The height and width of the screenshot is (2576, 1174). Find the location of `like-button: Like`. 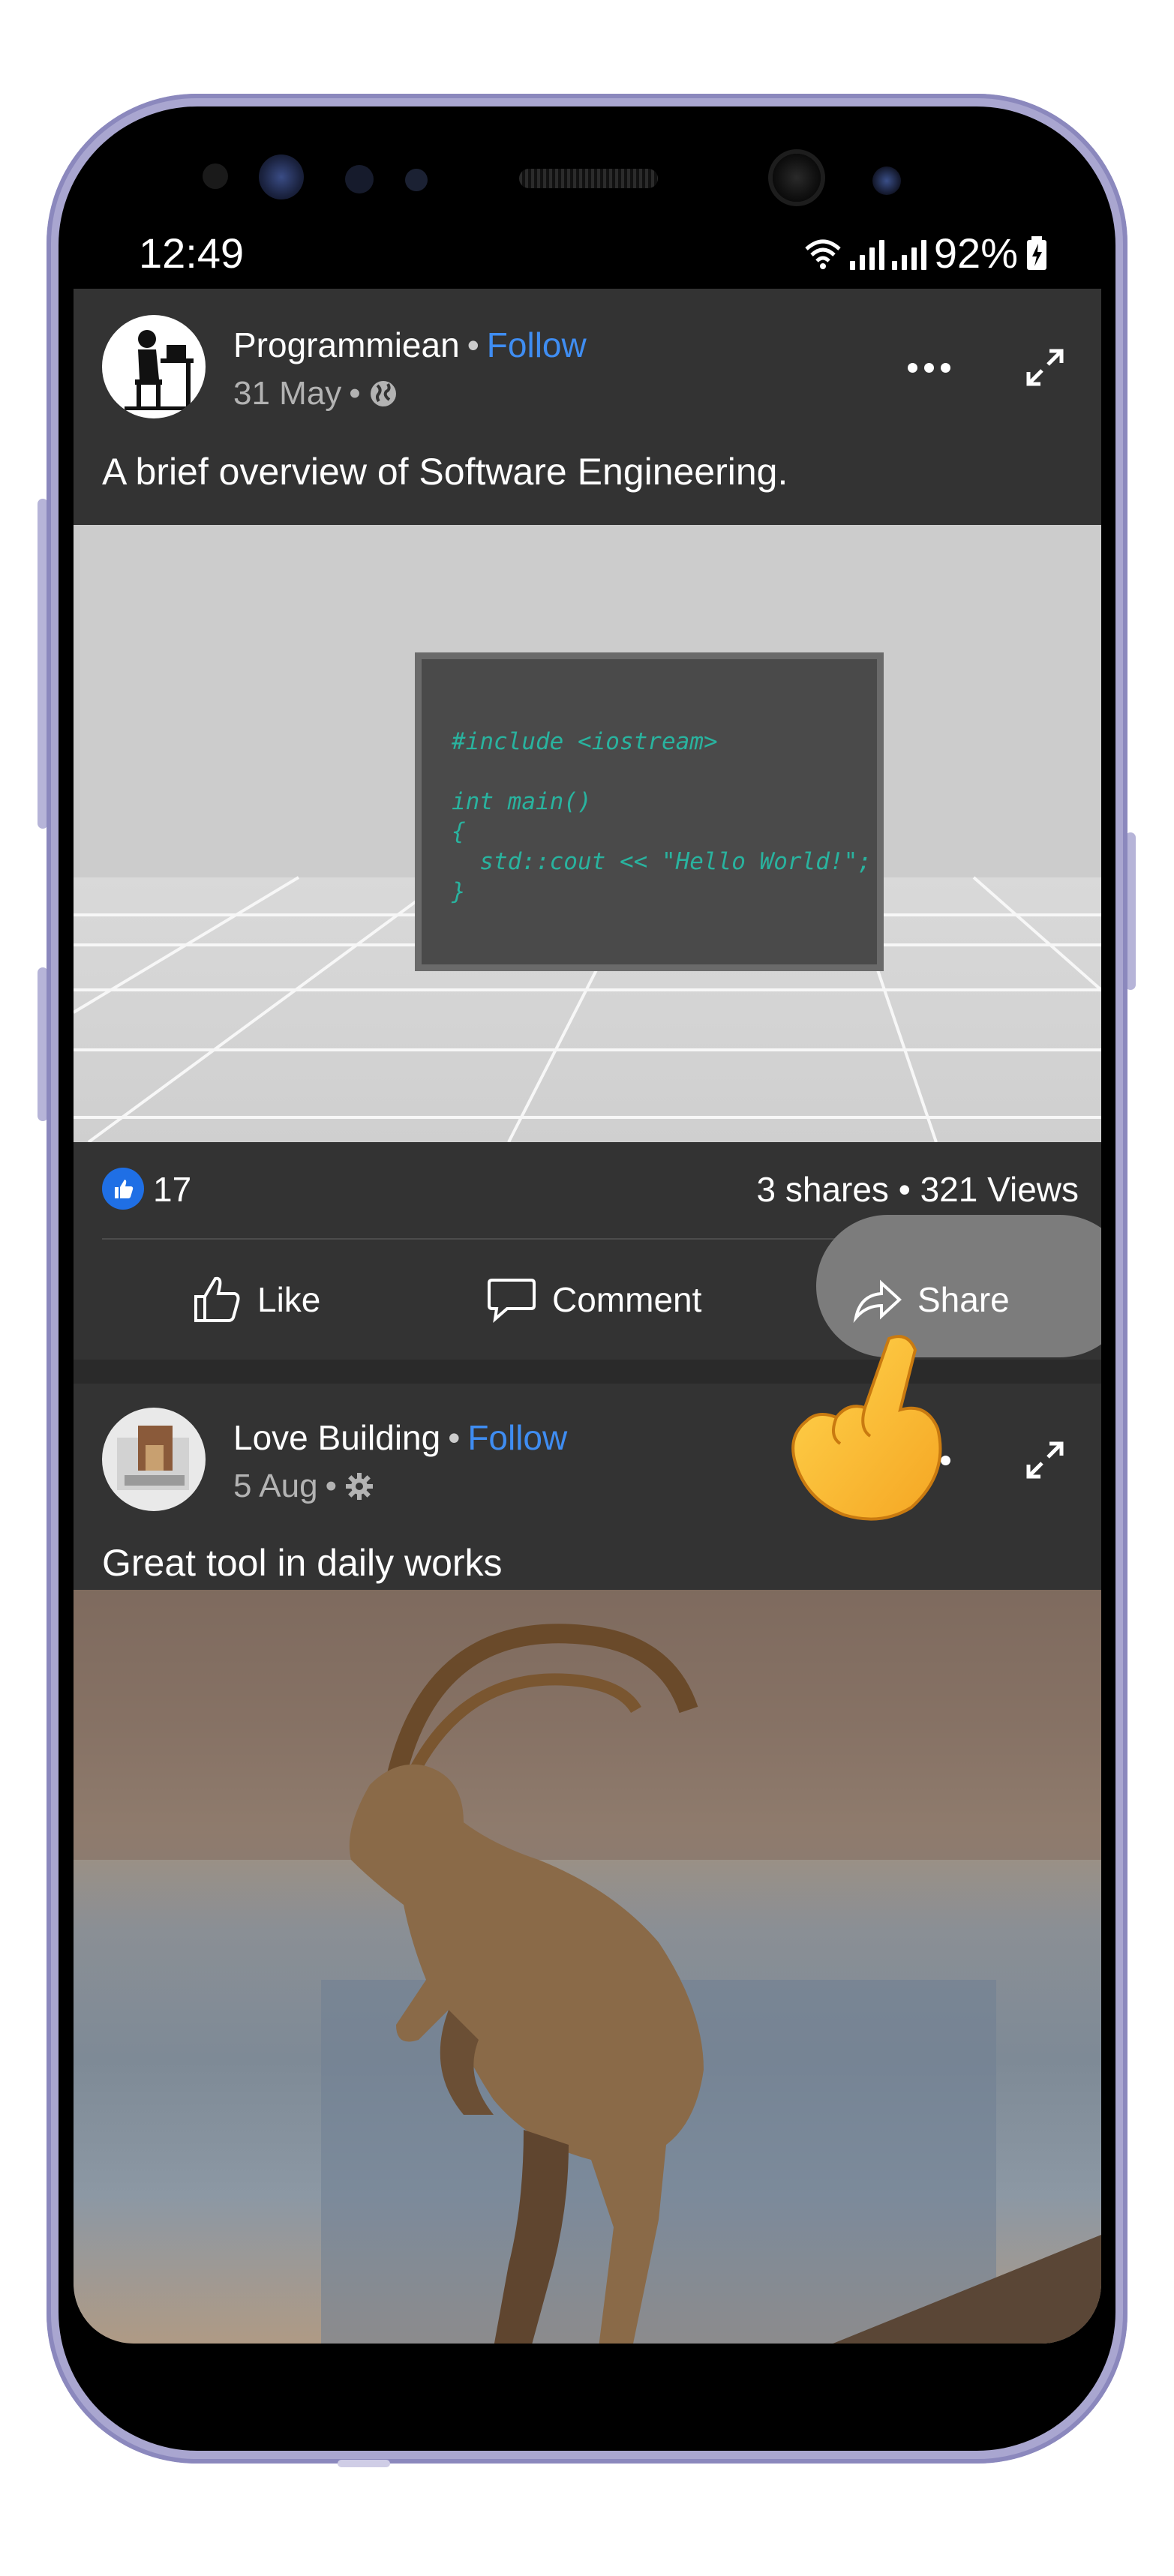

like-button: Like is located at coordinates (255, 1300).